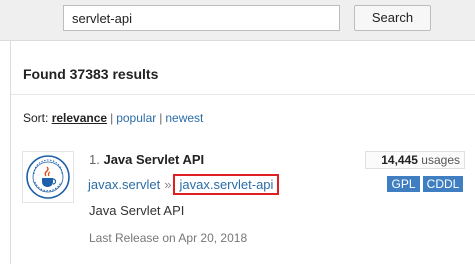 This screenshot has width=475, height=264. I want to click on usages-label: usages, so click(440, 160).